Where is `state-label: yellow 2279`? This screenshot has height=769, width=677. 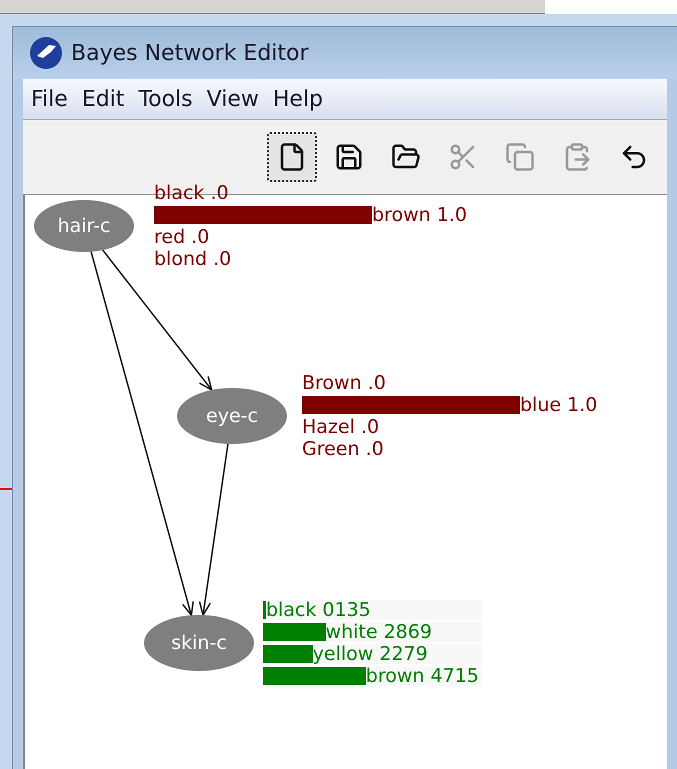 state-label: yellow 2279 is located at coordinates (370, 654).